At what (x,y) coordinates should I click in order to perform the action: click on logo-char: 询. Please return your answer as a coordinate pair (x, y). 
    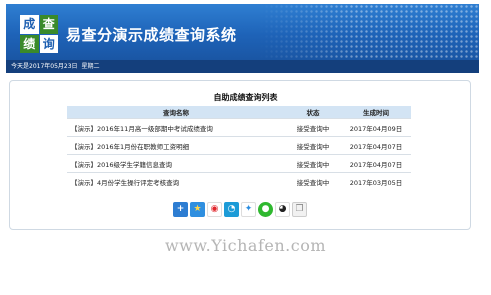
    Looking at the image, I should click on (48, 43).